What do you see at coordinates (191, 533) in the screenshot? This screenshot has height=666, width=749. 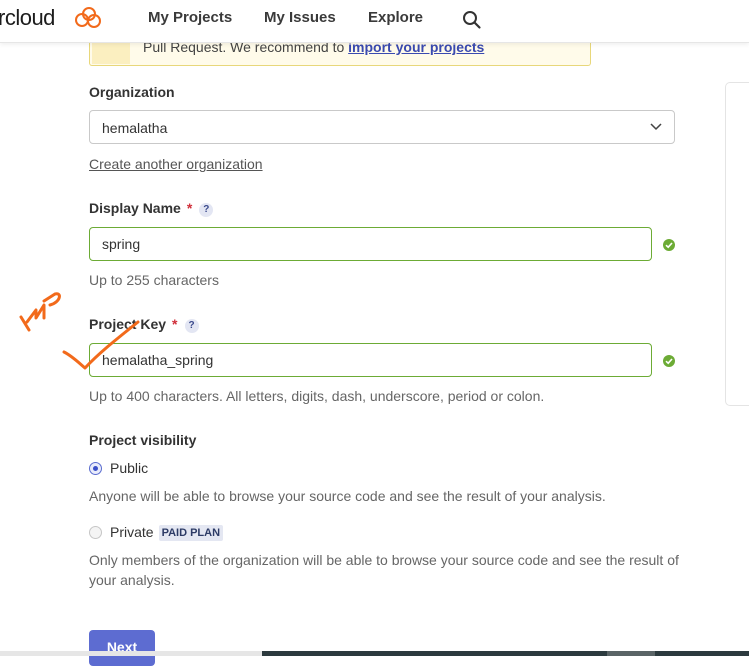 I see `paid-plan-badge: PAID PLAN` at bounding box center [191, 533].